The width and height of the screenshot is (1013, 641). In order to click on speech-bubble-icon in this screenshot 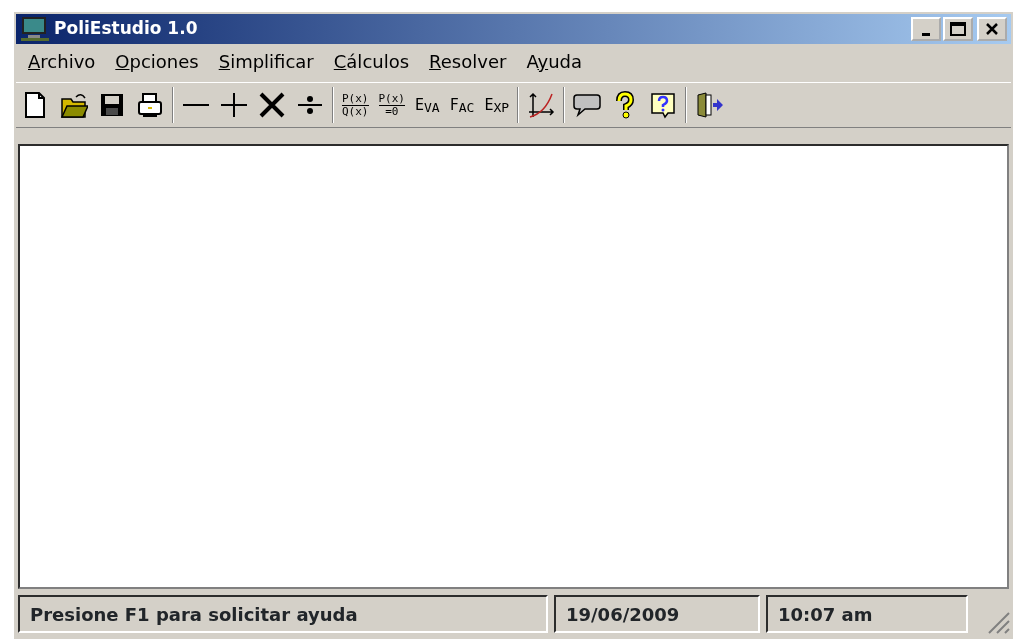, I will do `click(587, 105)`.